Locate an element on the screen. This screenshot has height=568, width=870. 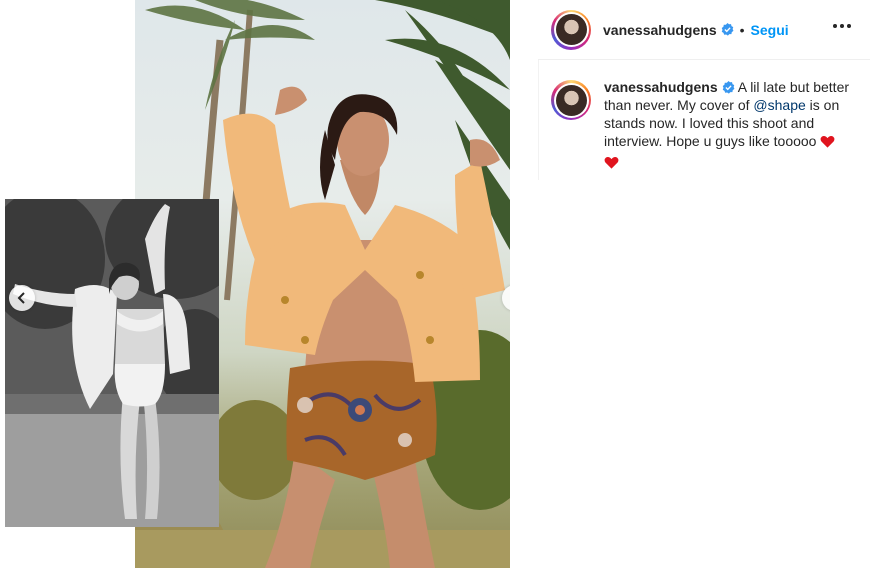
avatar-image is located at coordinates (571, 29).